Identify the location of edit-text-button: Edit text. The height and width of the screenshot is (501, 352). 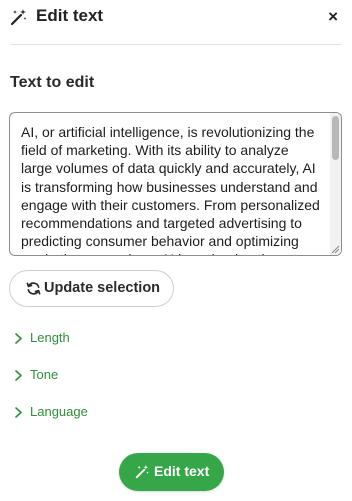
(171, 472).